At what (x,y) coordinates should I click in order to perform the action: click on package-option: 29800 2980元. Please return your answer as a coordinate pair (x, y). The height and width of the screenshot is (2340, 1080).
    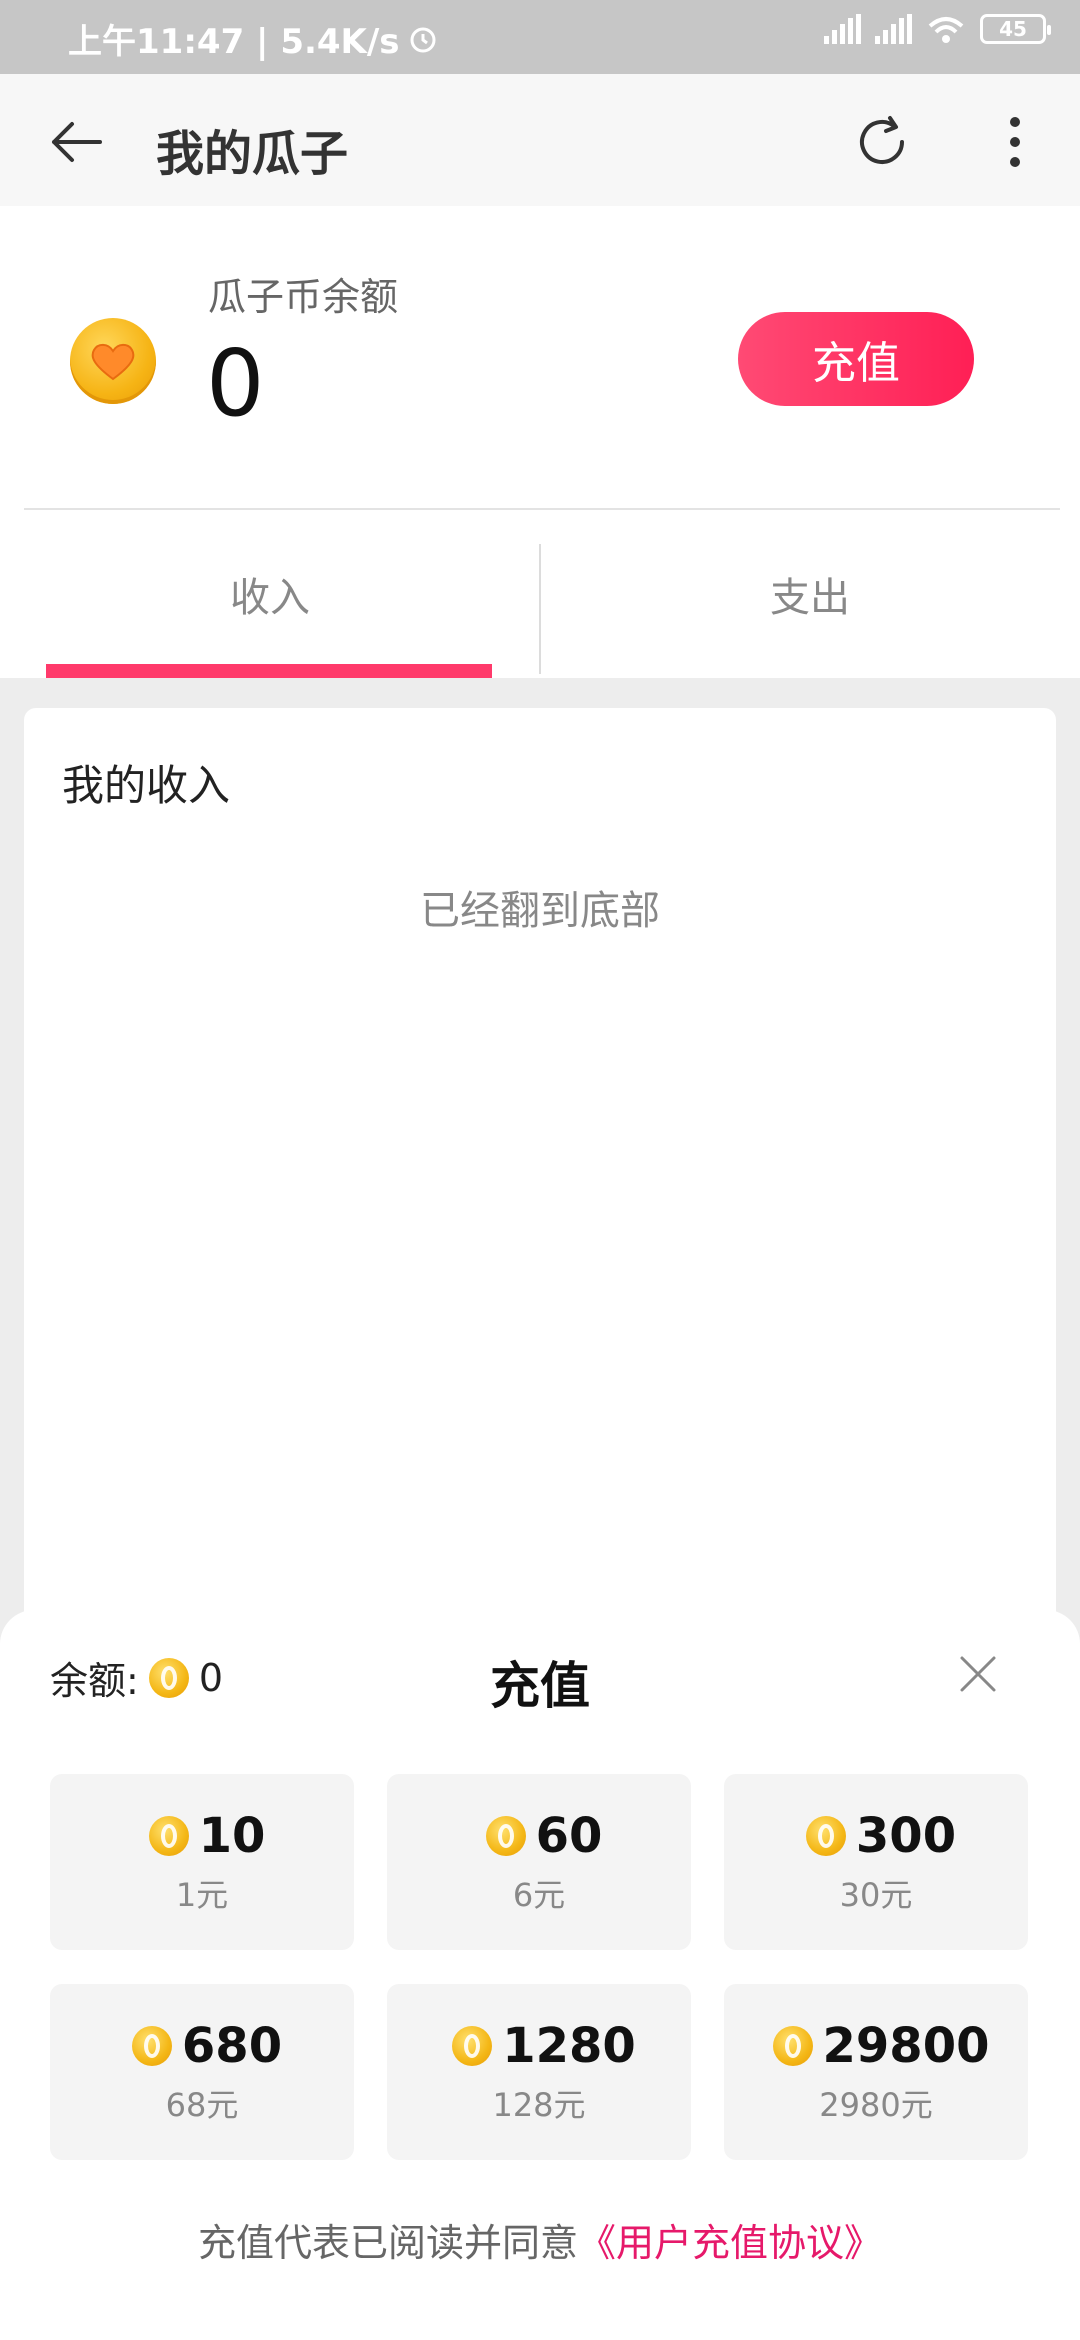
    Looking at the image, I should click on (876, 2072).